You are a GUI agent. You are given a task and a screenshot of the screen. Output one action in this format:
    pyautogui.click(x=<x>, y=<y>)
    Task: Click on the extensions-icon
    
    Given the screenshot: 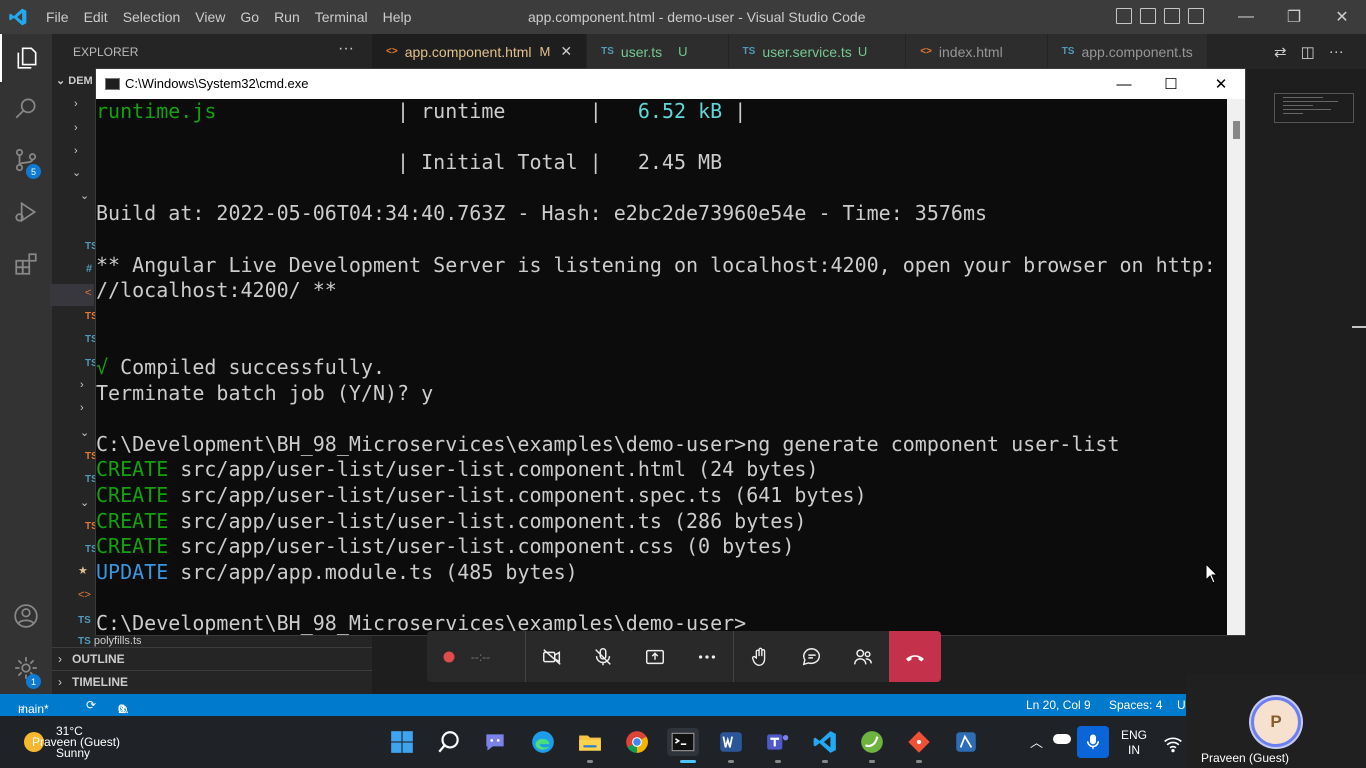 What is the action you would take?
    pyautogui.click(x=26, y=264)
    